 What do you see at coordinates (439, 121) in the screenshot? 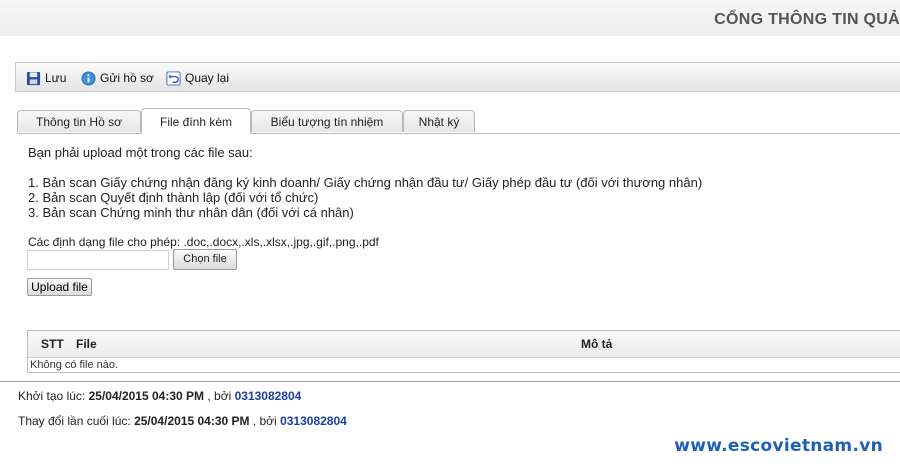
I see `tab-log: Nhật ký` at bounding box center [439, 121].